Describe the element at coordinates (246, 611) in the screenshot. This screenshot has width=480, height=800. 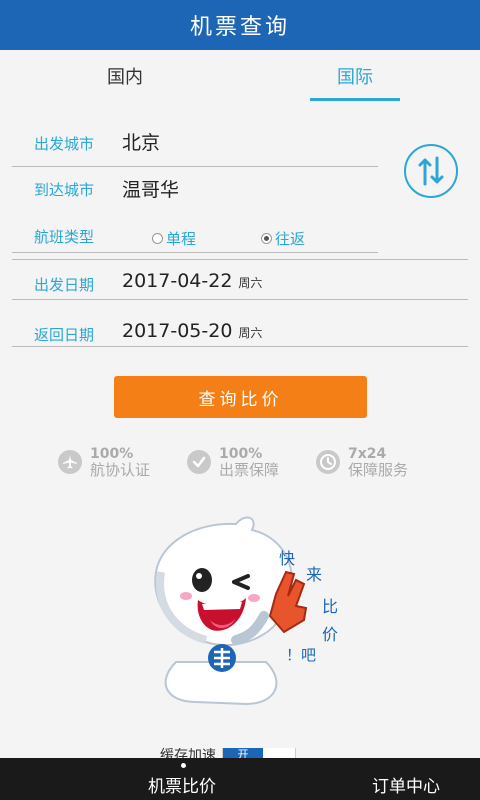
I see `mascot-illustration: 快 来 比 价 ！吧` at that location.